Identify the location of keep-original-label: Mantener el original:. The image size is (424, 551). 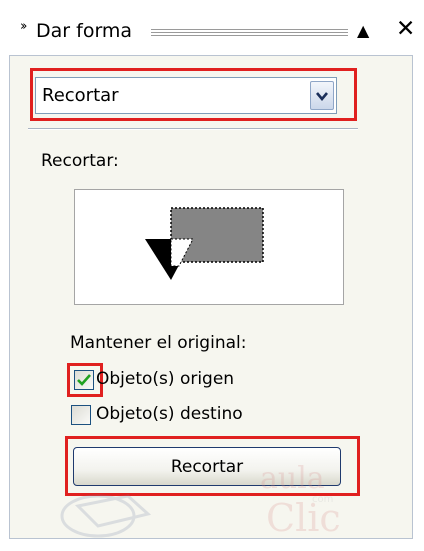
(158, 343).